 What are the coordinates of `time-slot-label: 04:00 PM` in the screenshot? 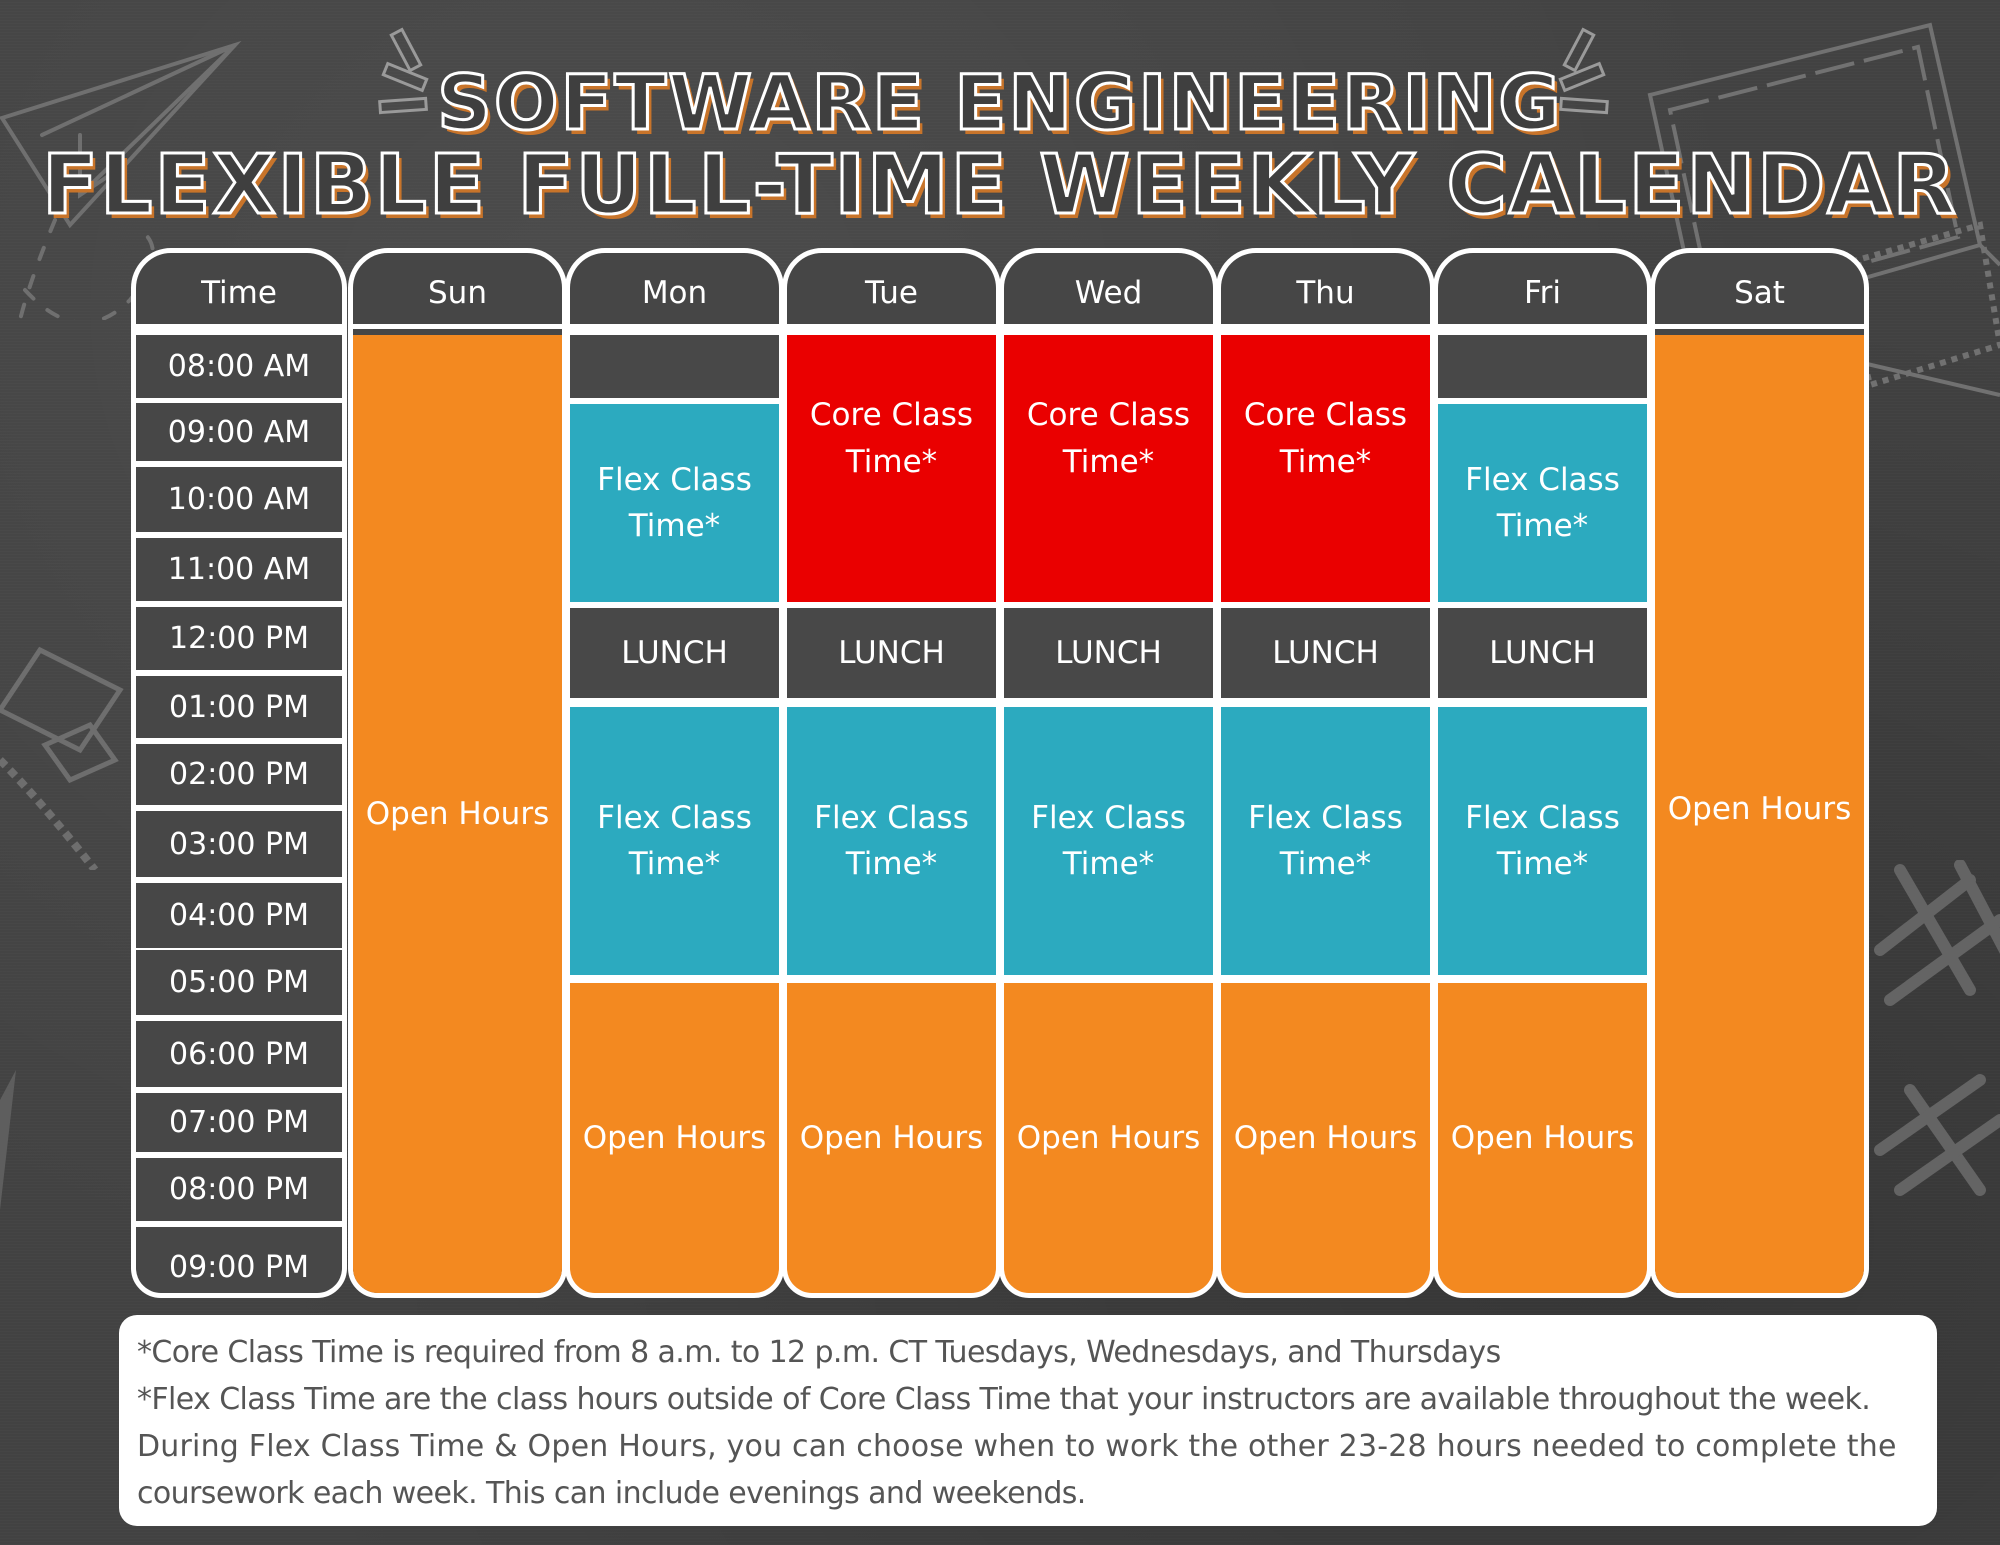 It's located at (239, 915).